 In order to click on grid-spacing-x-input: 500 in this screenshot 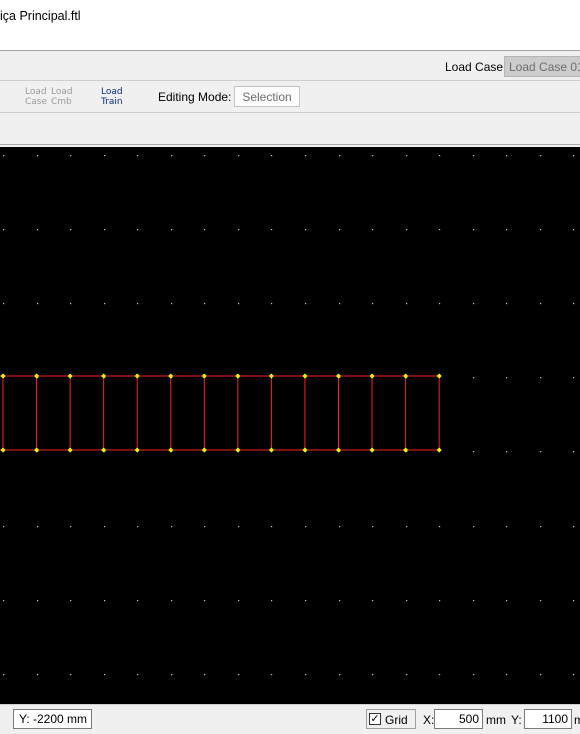, I will do `click(458, 719)`.